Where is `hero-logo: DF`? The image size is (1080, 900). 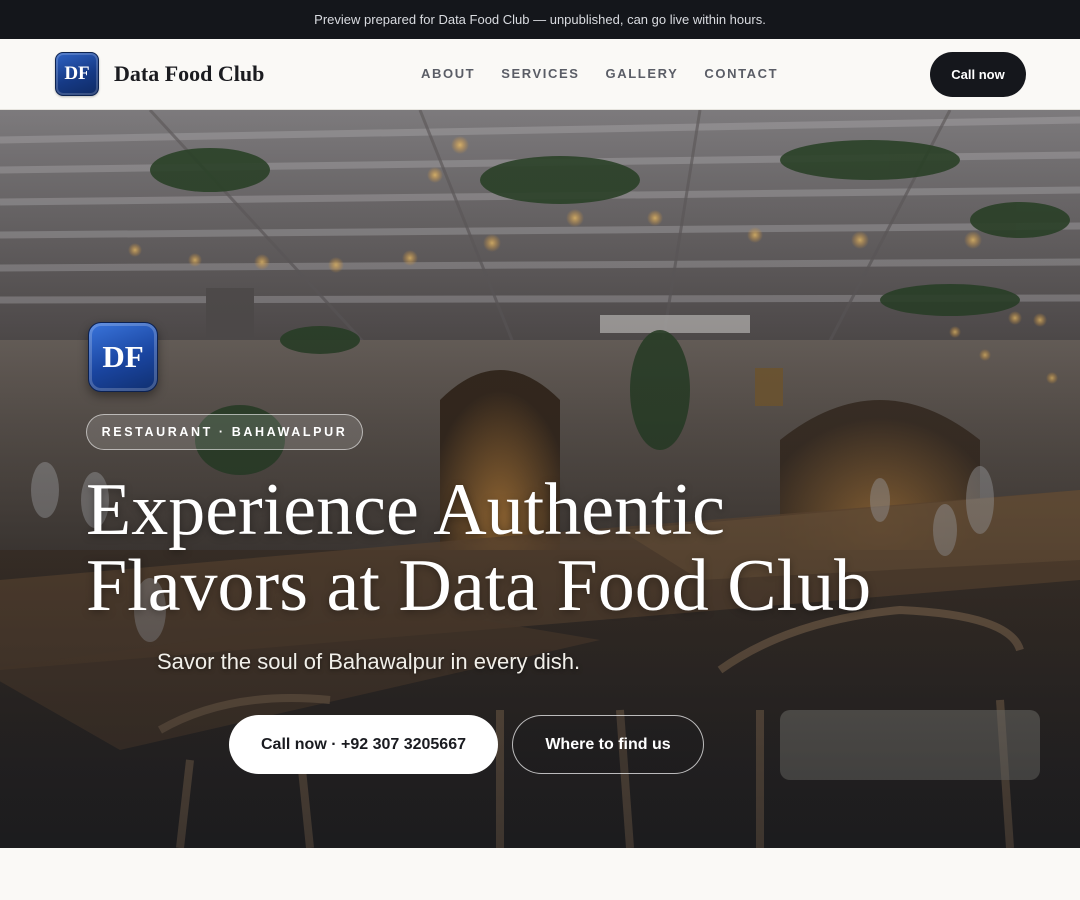
hero-logo: DF is located at coordinates (123, 357).